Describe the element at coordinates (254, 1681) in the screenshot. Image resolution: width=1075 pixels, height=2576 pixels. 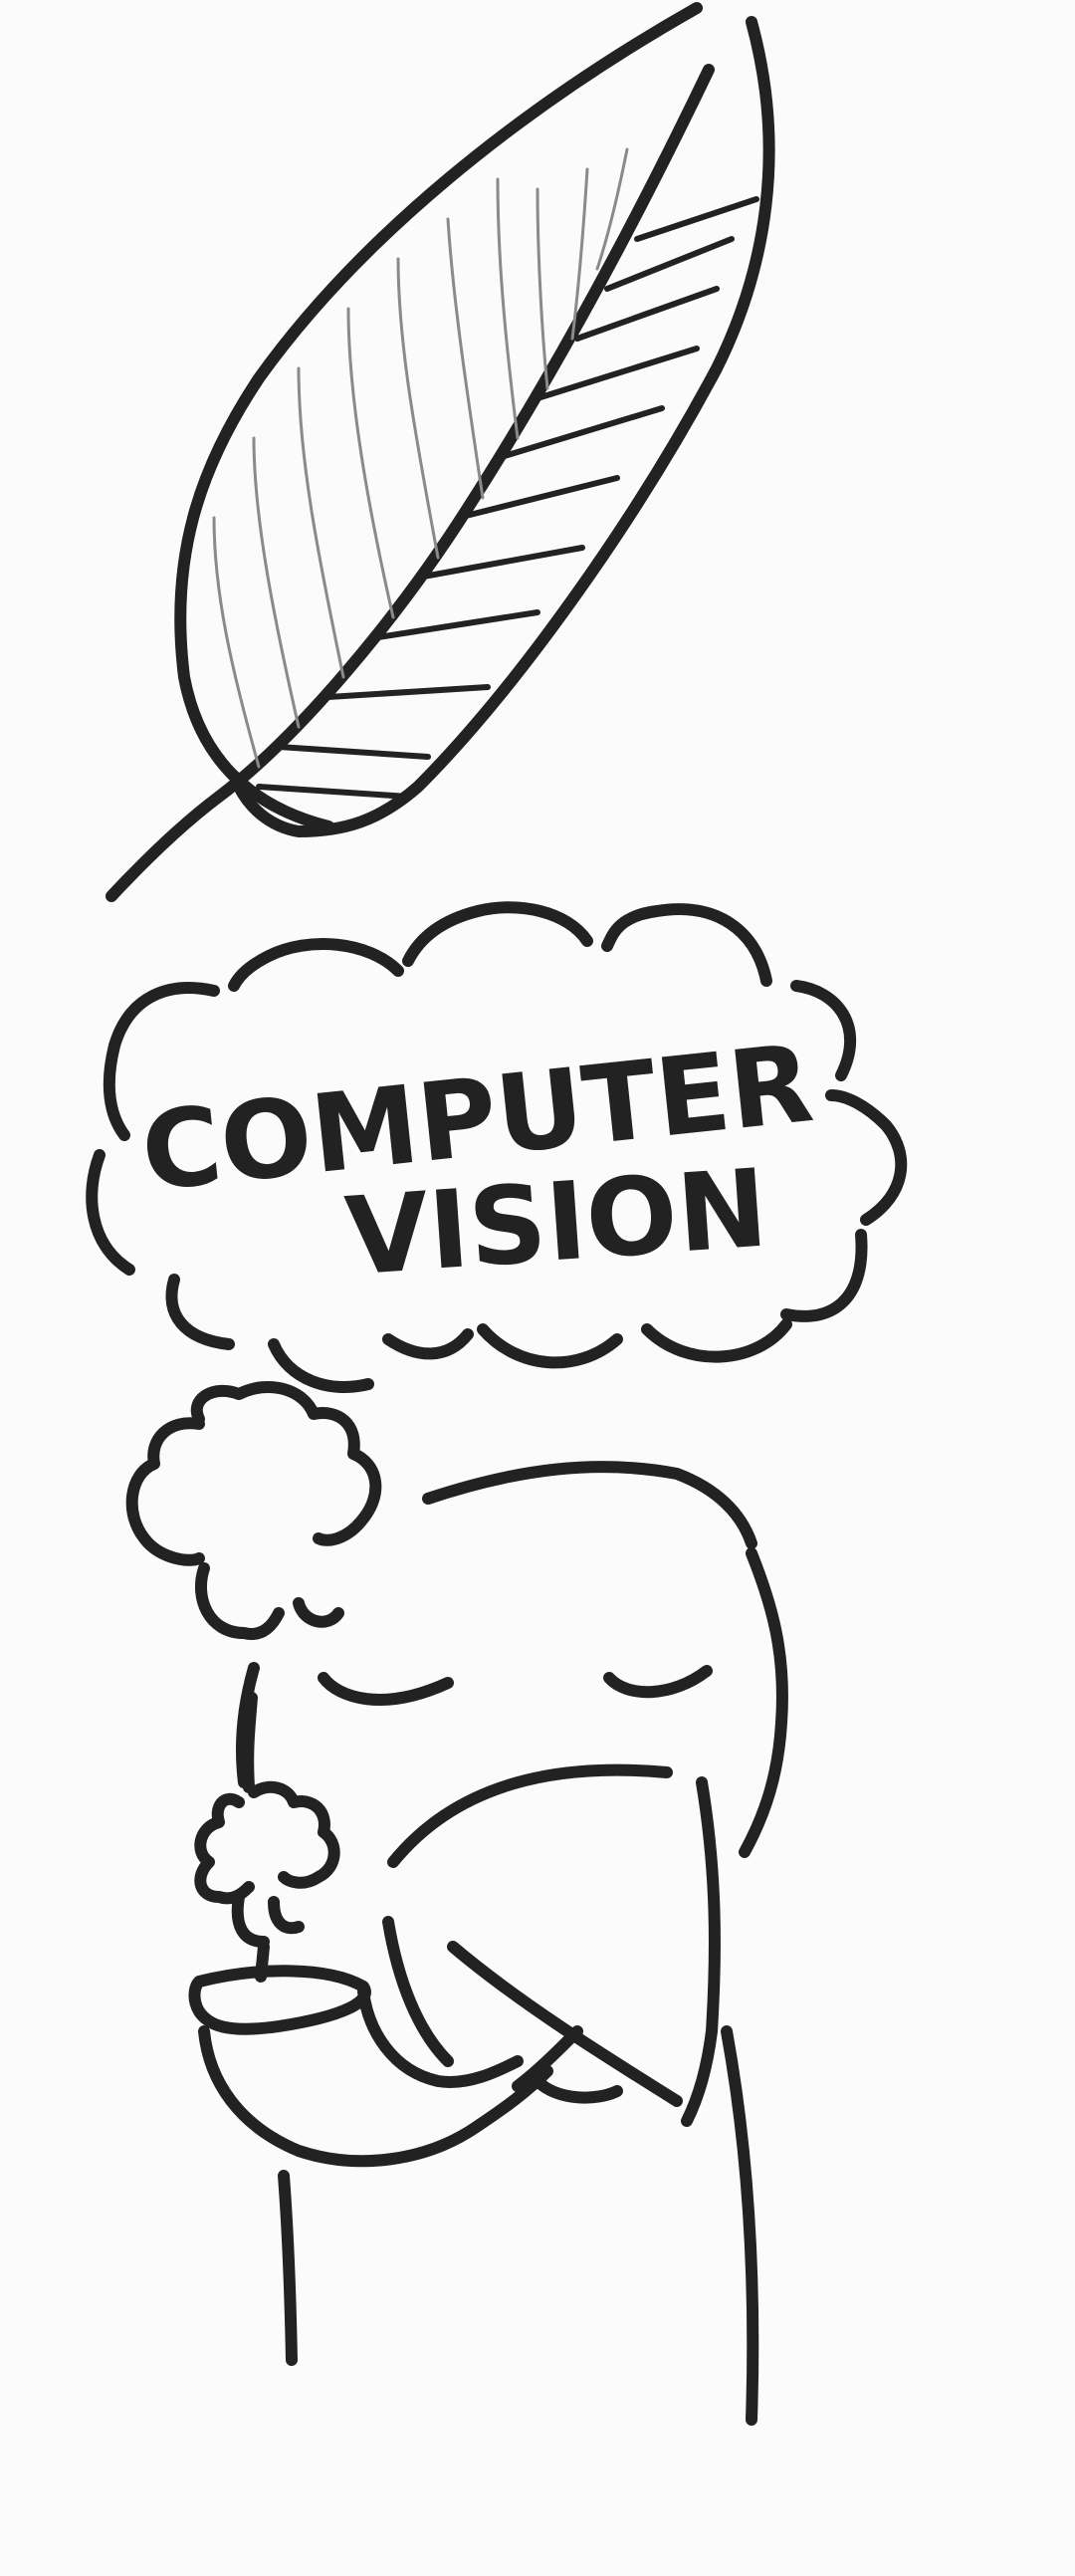
I see `steam-puffs` at that location.